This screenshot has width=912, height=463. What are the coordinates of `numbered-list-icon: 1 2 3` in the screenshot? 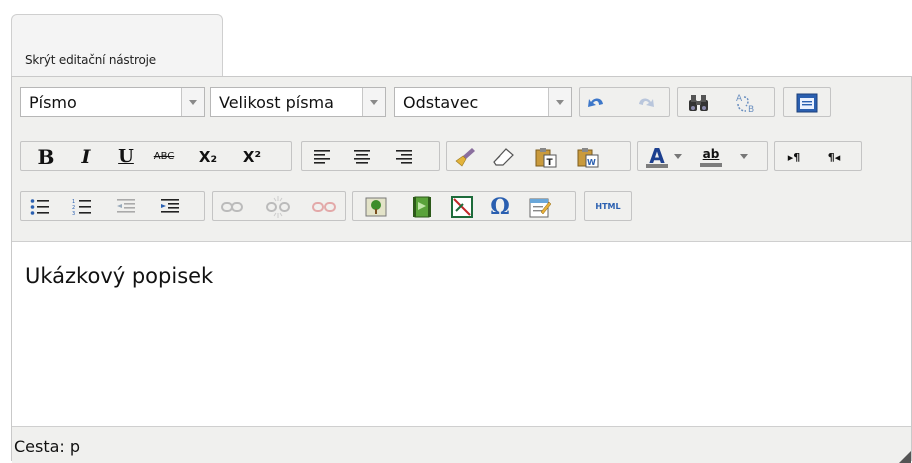 It's located at (81, 207).